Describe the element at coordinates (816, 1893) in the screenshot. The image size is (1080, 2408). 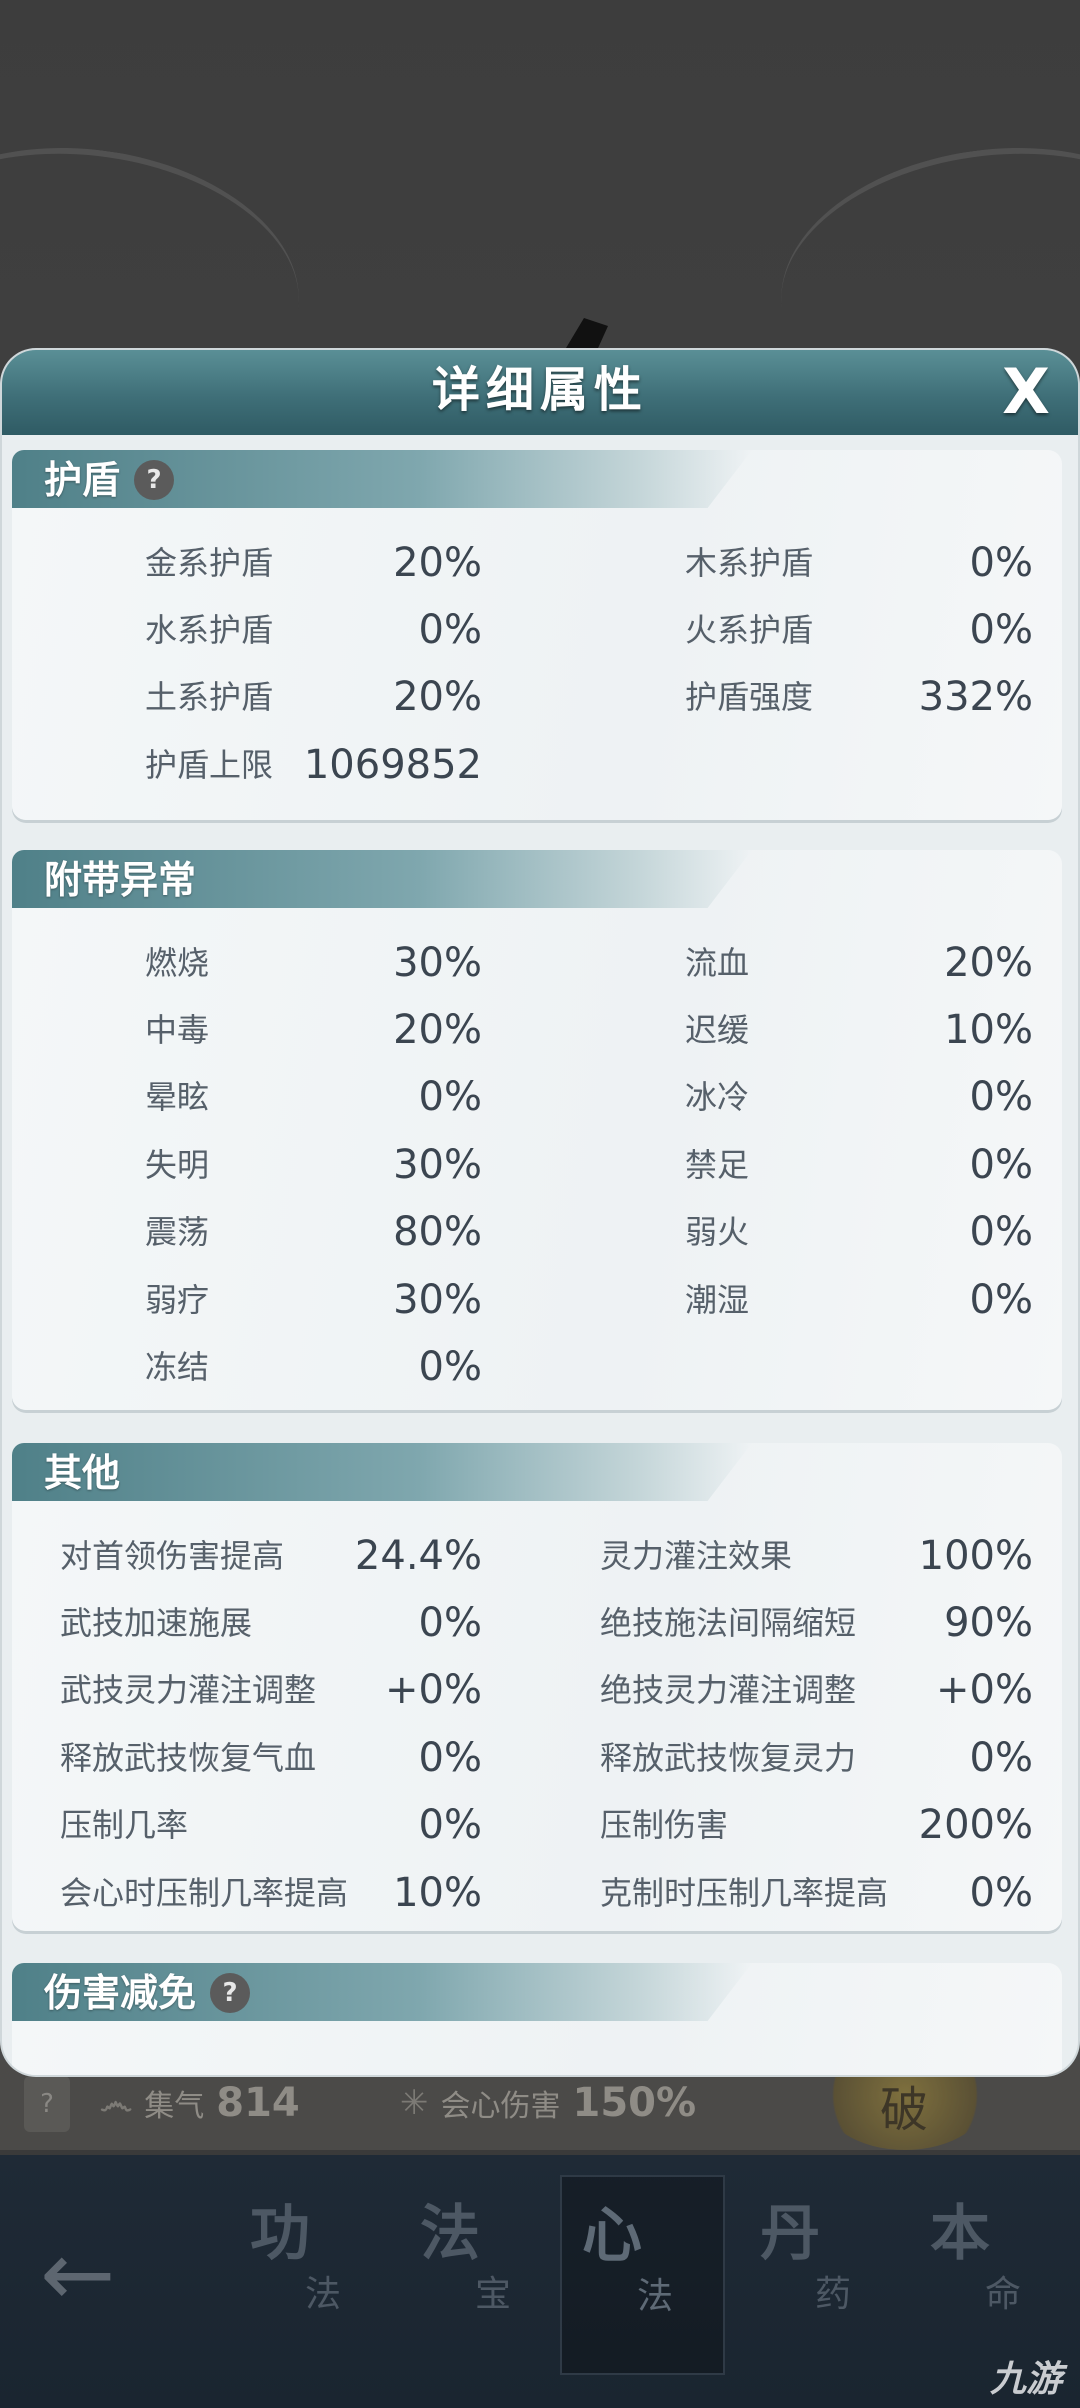
I see `stat-counter-suppress-chance: 克制时压制几率提高 0%` at that location.